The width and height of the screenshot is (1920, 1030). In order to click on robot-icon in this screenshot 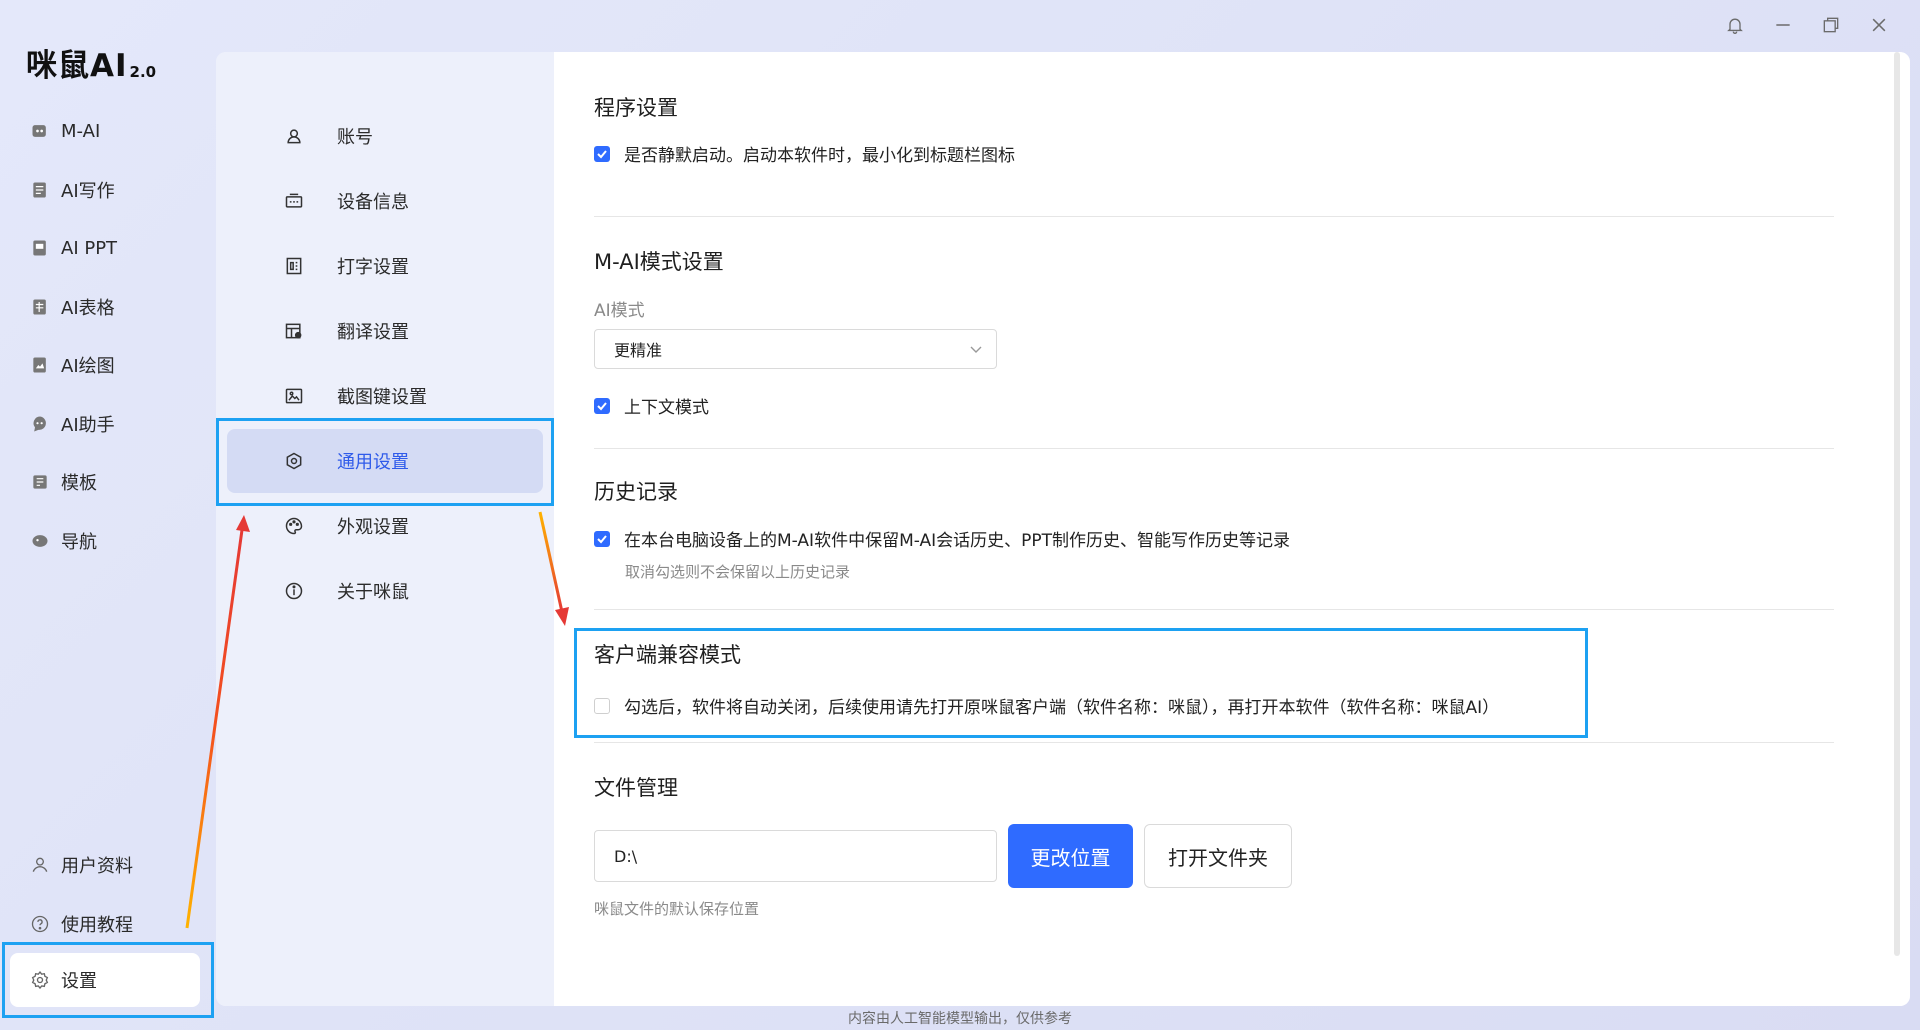, I will do `click(40, 131)`.